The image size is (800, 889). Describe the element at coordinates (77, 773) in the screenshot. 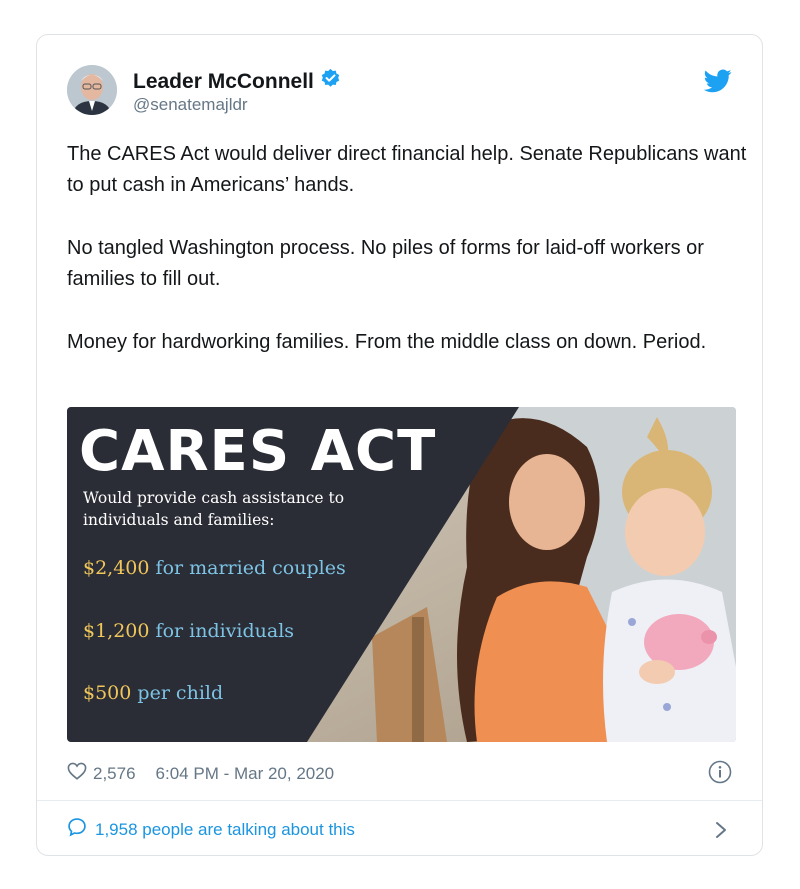

I see `heart-icon` at that location.